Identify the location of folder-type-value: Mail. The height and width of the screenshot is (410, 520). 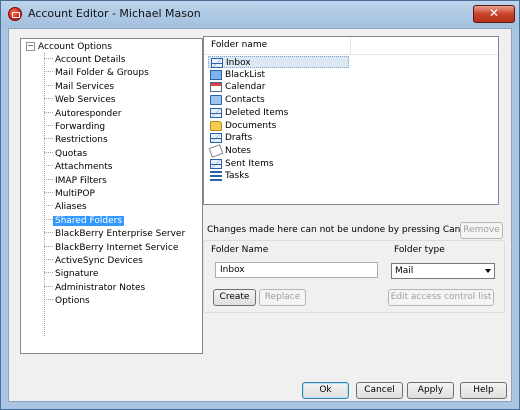
(404, 271).